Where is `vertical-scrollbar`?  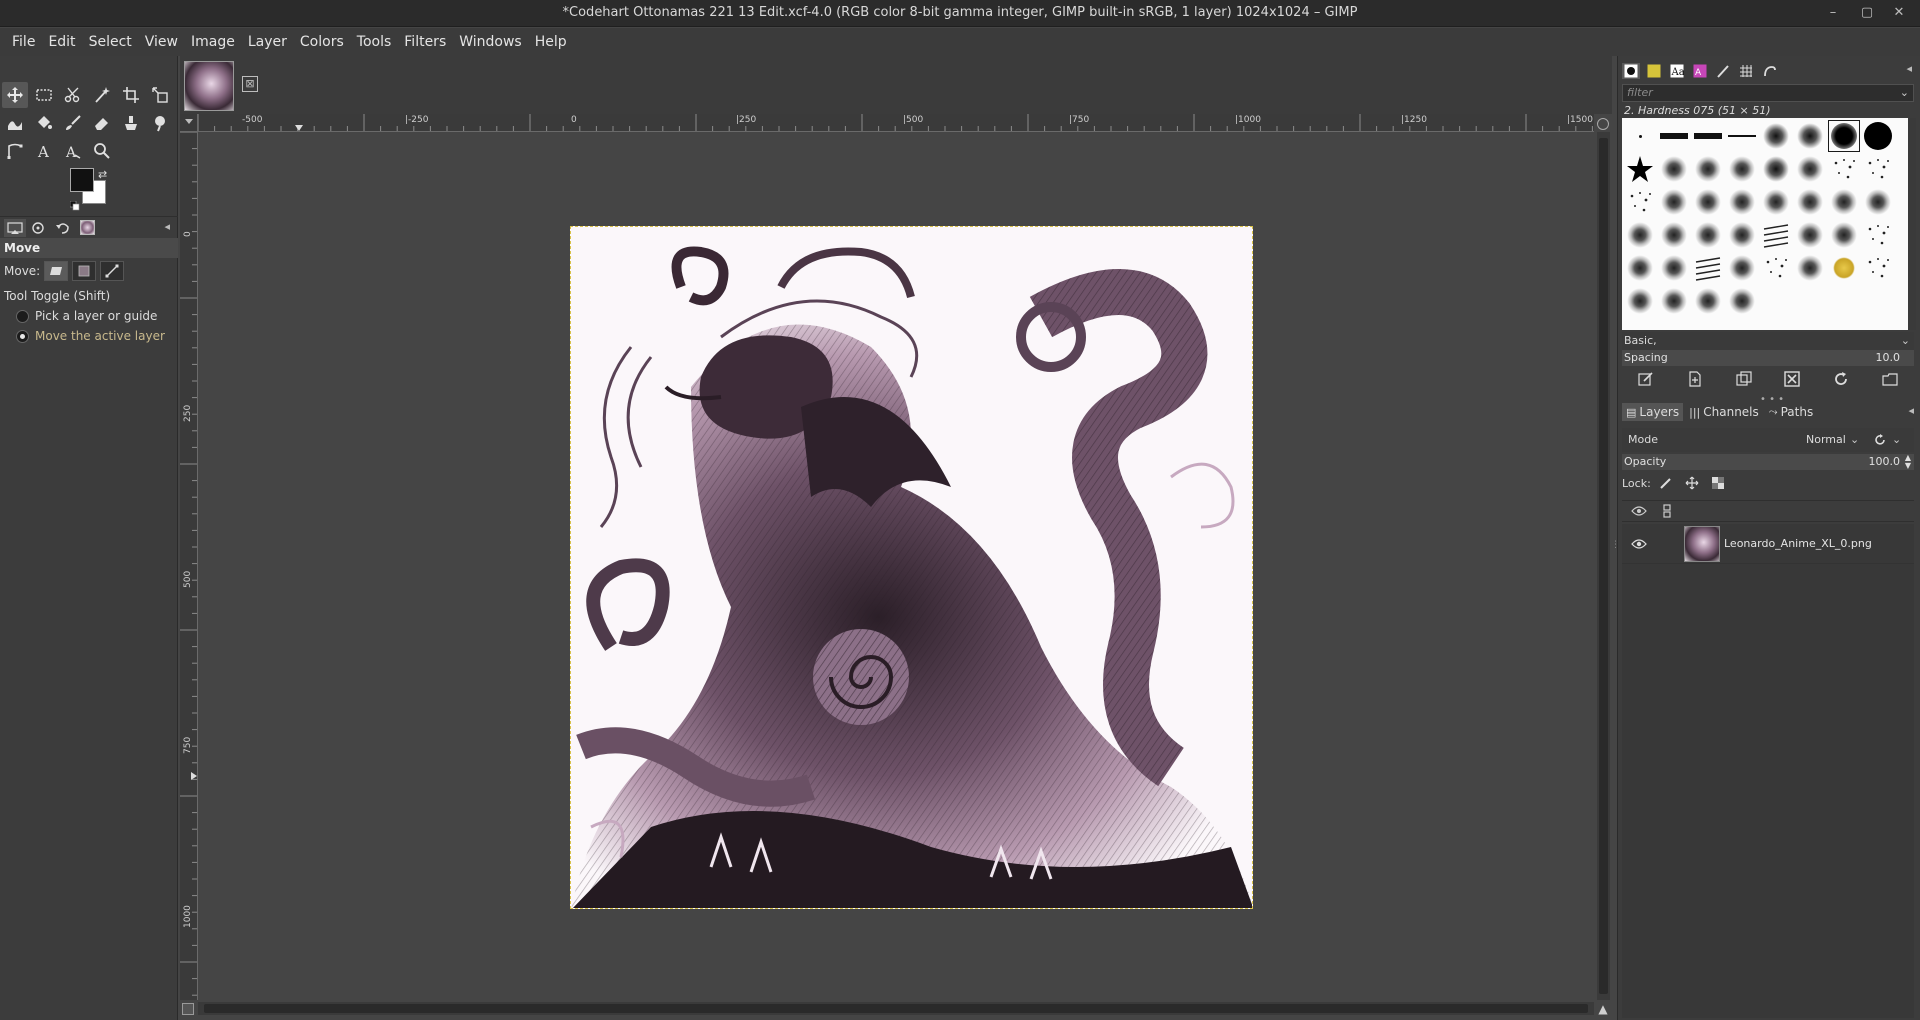
vertical-scrollbar is located at coordinates (1603, 566).